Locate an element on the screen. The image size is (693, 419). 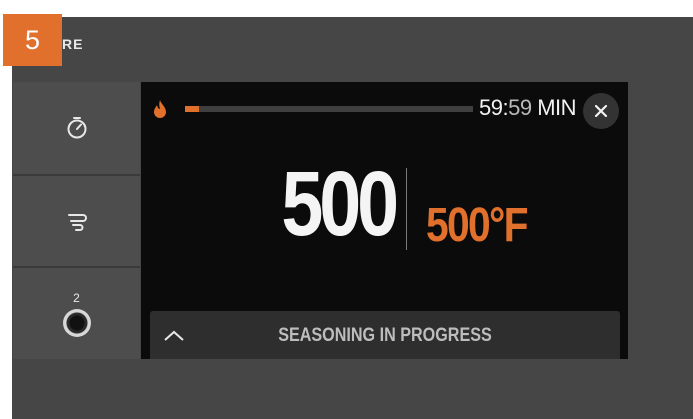
close-icon is located at coordinates (601, 111).